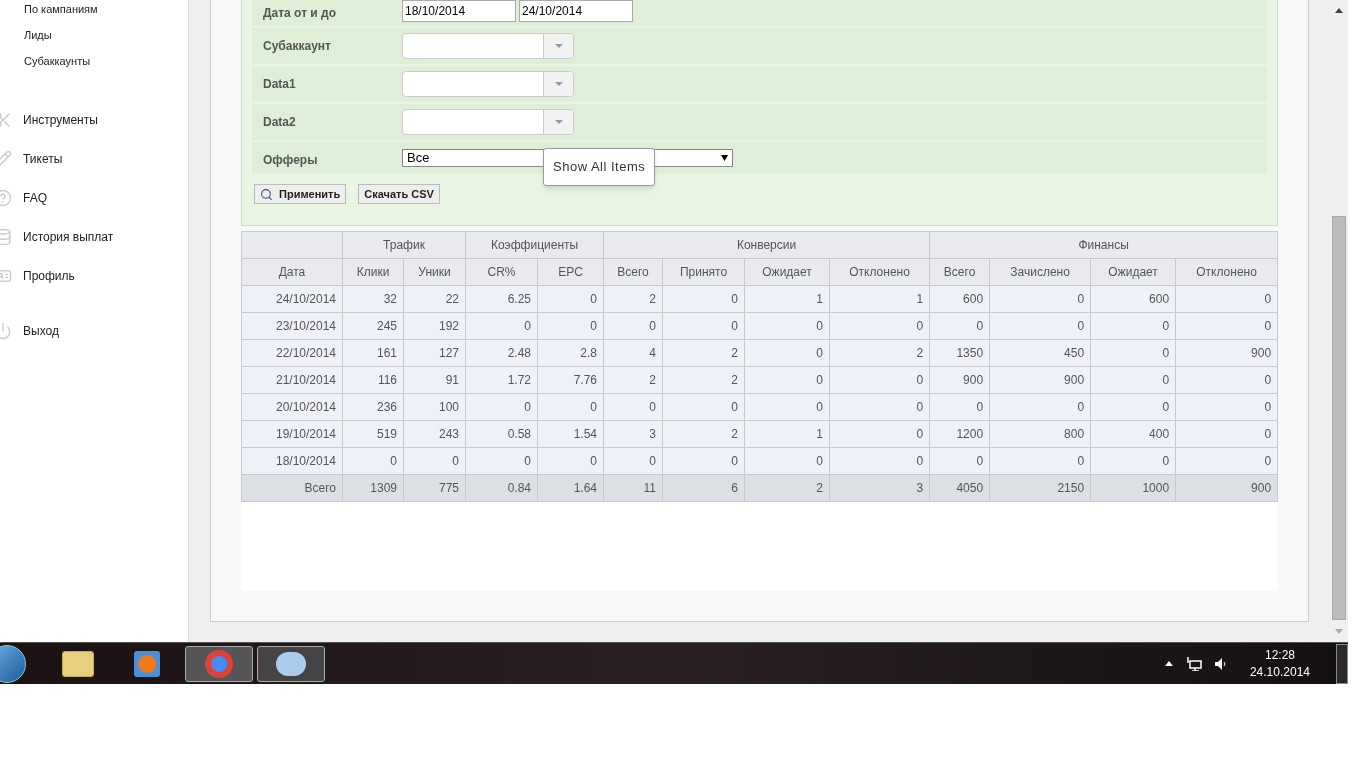 The height and width of the screenshot is (772, 1366). What do you see at coordinates (570, 272) in the screenshot?
I see `column-header: EPC` at bounding box center [570, 272].